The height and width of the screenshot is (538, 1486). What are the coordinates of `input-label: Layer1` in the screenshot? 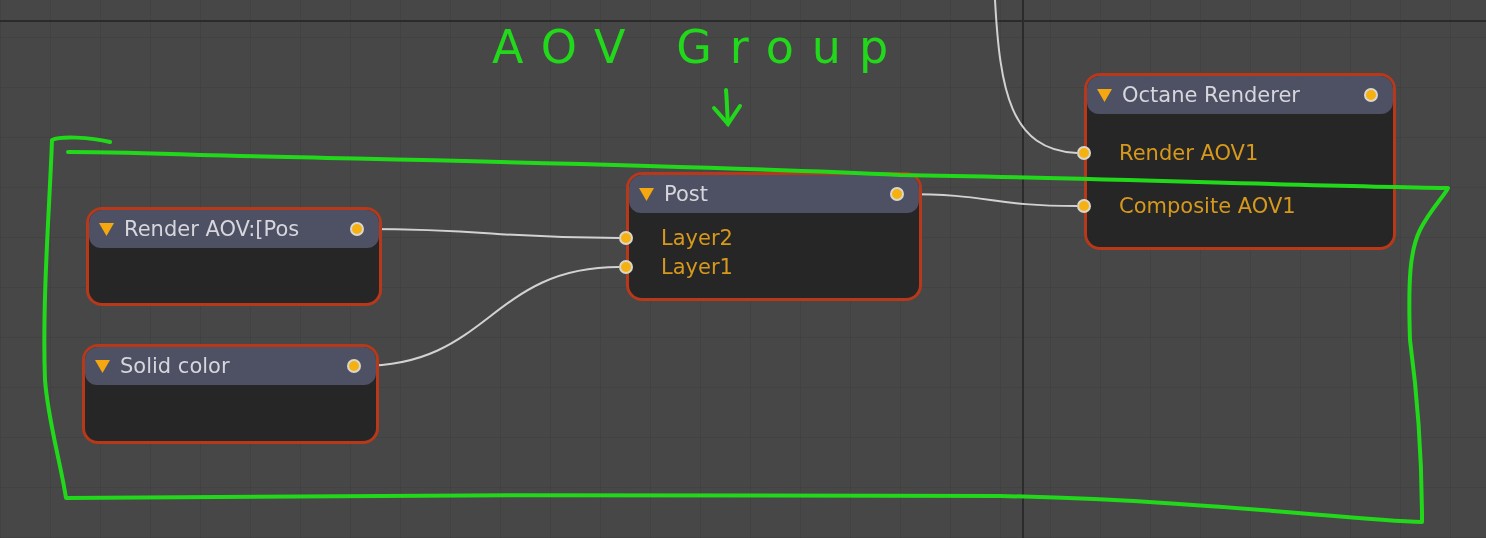 It's located at (697, 267).